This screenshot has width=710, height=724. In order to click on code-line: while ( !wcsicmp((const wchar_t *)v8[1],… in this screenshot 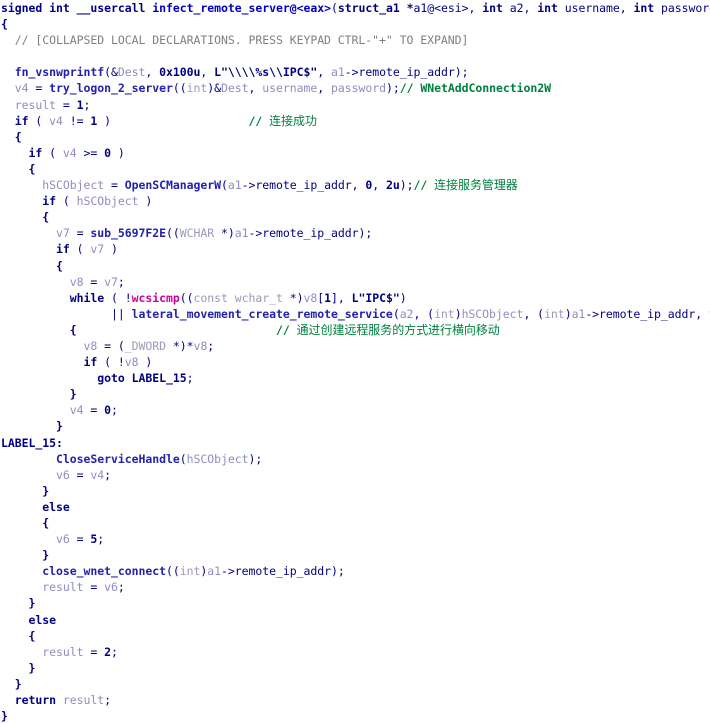, I will do `click(355, 298)`.